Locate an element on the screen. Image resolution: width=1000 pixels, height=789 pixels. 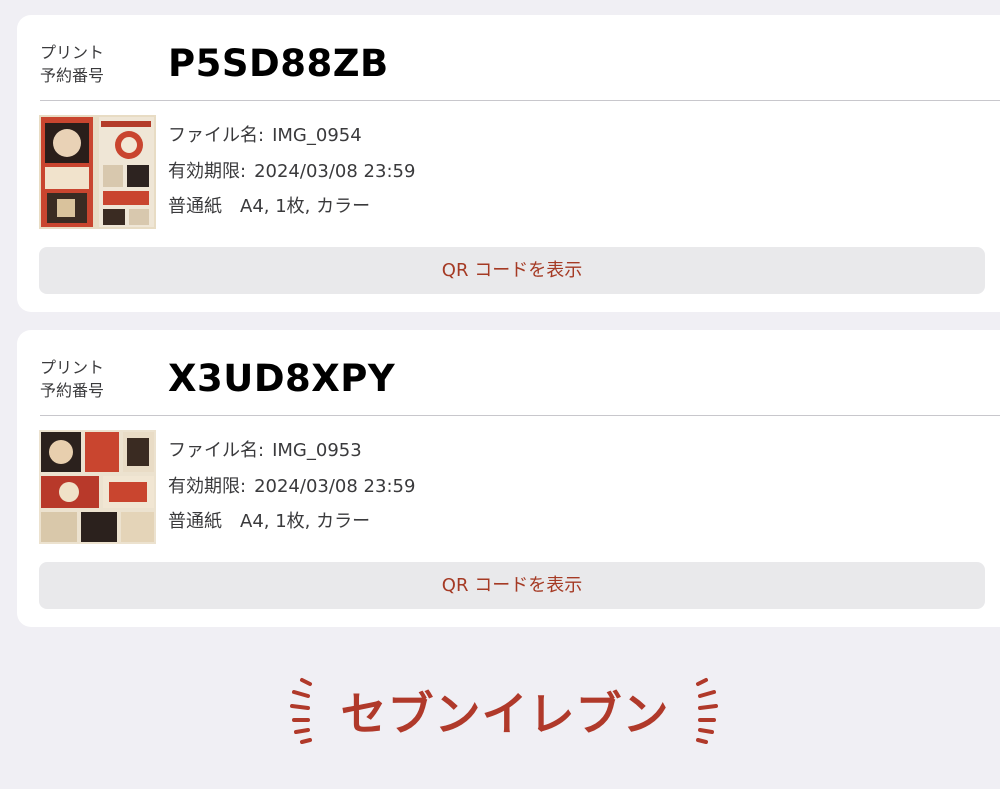
reservation-number: P5SD88ZB is located at coordinates (278, 63).